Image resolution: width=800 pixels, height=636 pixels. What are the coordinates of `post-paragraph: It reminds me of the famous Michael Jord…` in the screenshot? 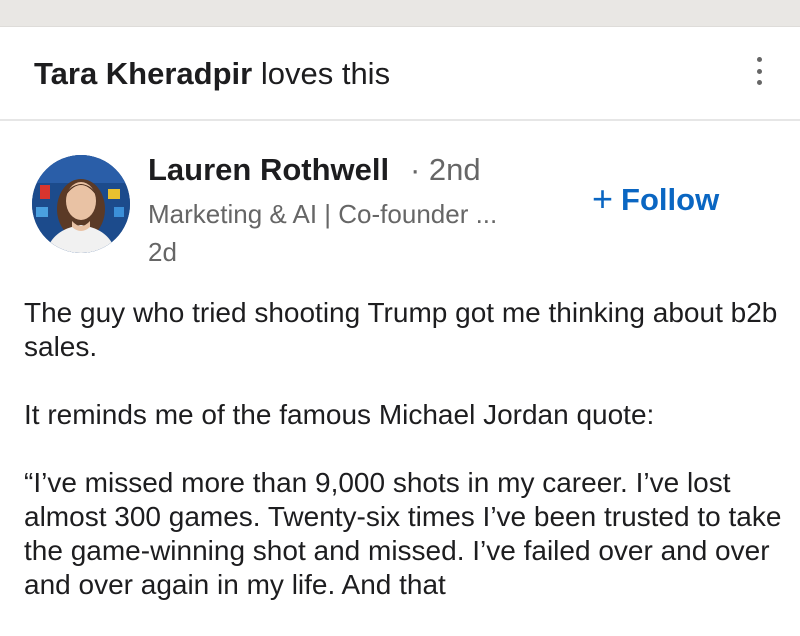 It's located at (339, 414).